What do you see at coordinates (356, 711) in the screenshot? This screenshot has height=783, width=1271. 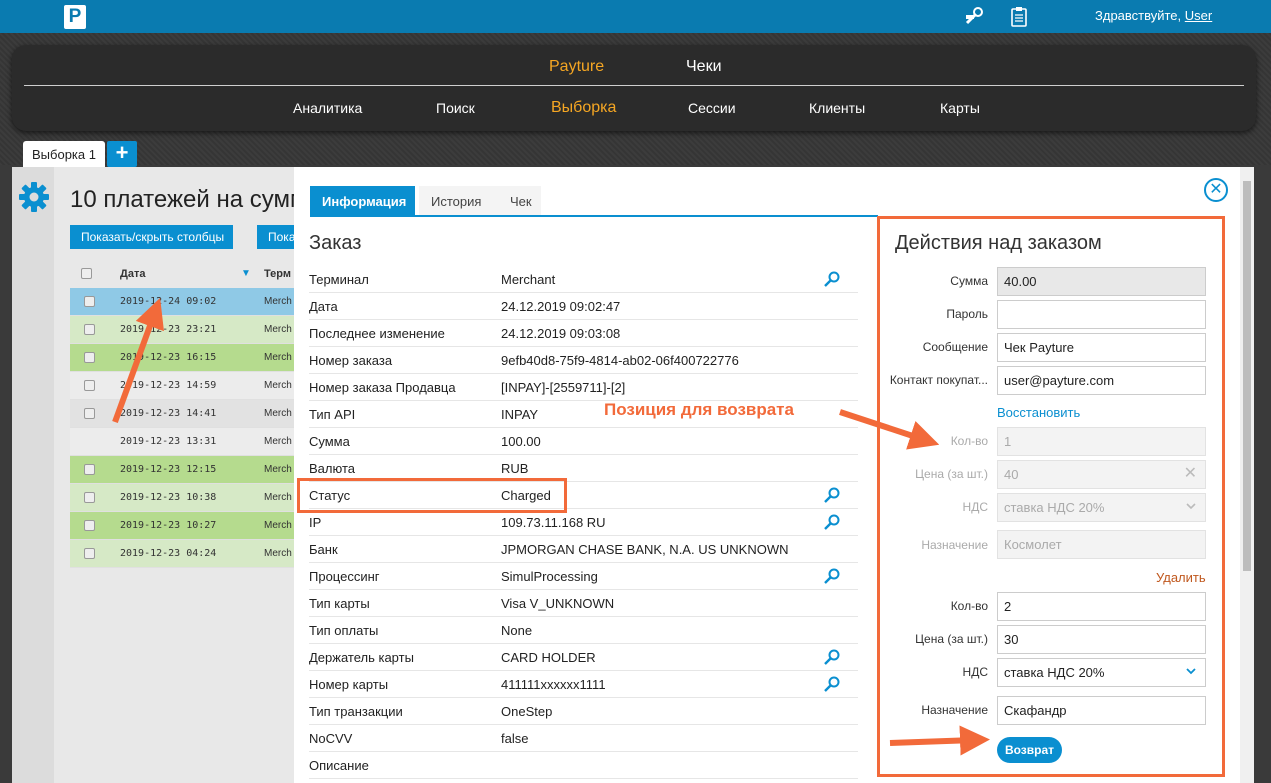 I see `field-key: Тип транзакции` at bounding box center [356, 711].